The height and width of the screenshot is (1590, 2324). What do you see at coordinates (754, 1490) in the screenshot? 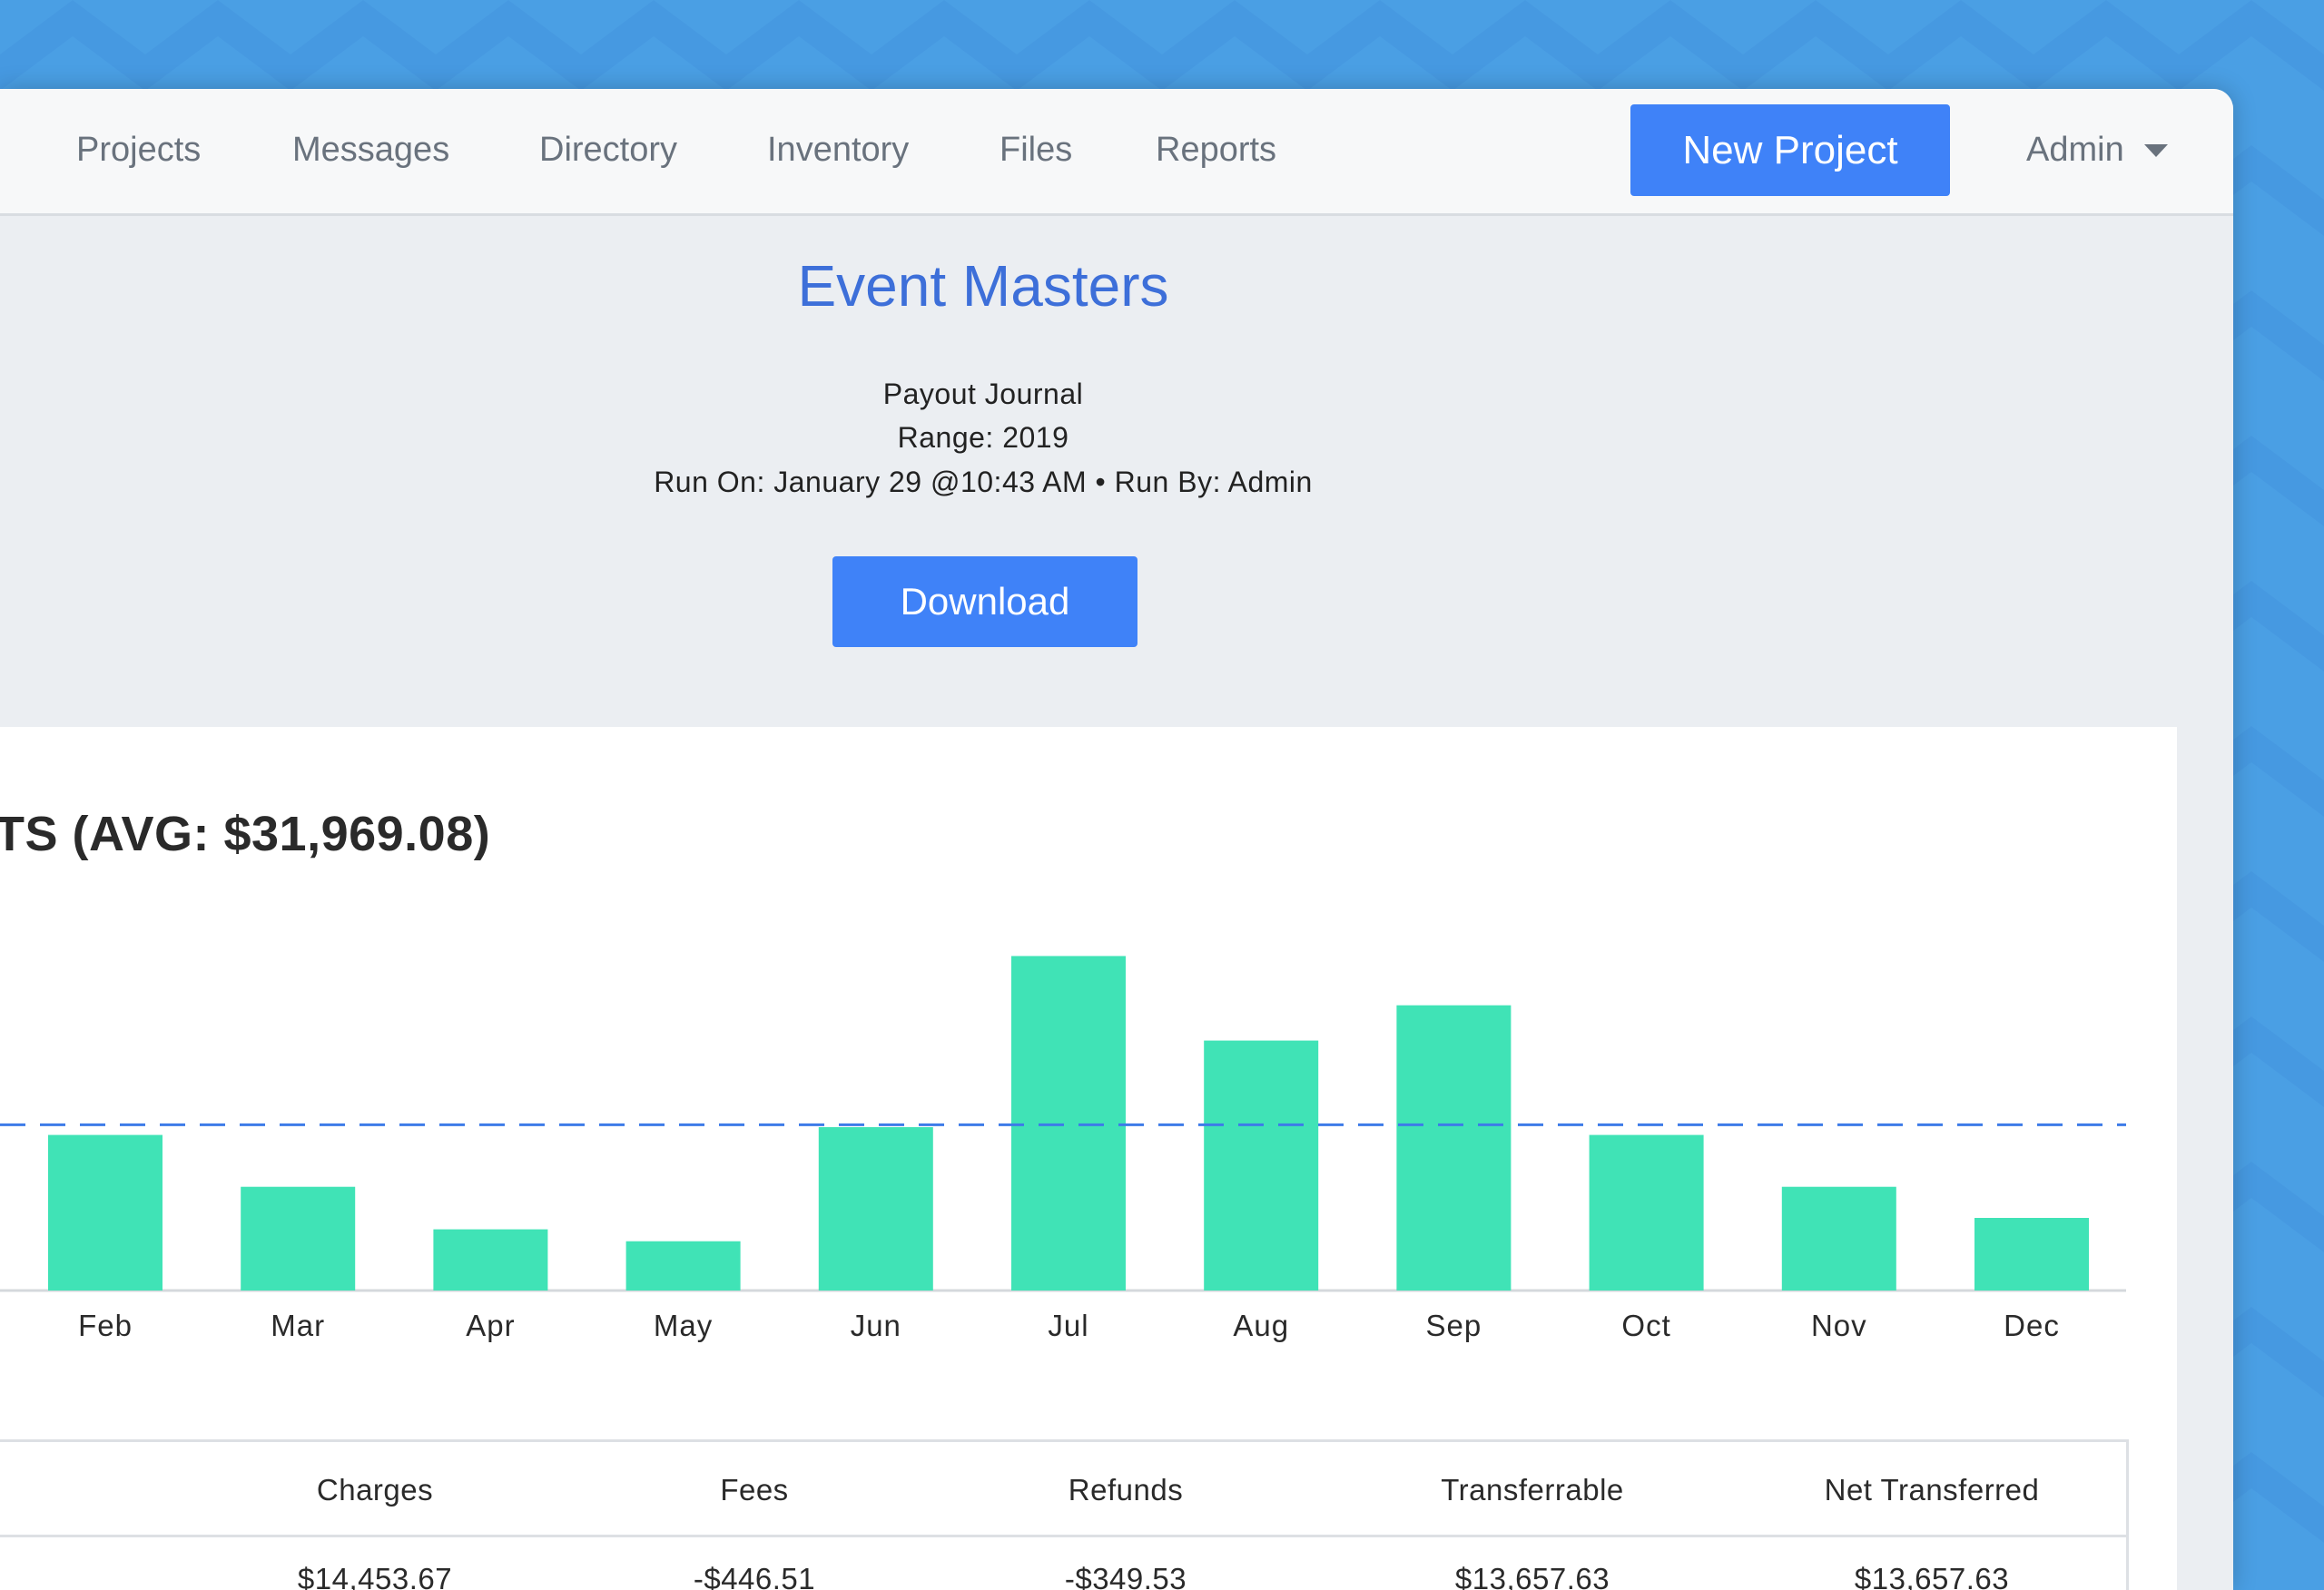
I see `column-header-fees: Fees` at bounding box center [754, 1490].